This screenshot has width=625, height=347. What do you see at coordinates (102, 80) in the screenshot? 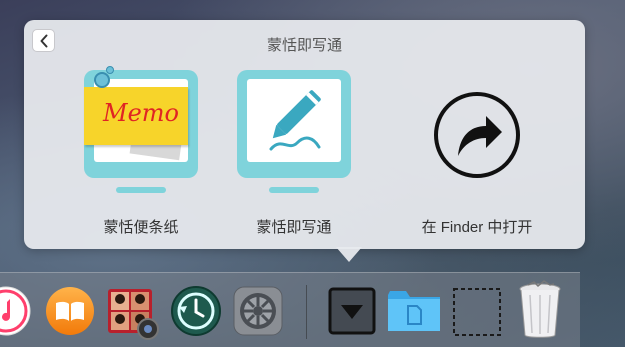
I see `pin-icon` at bounding box center [102, 80].